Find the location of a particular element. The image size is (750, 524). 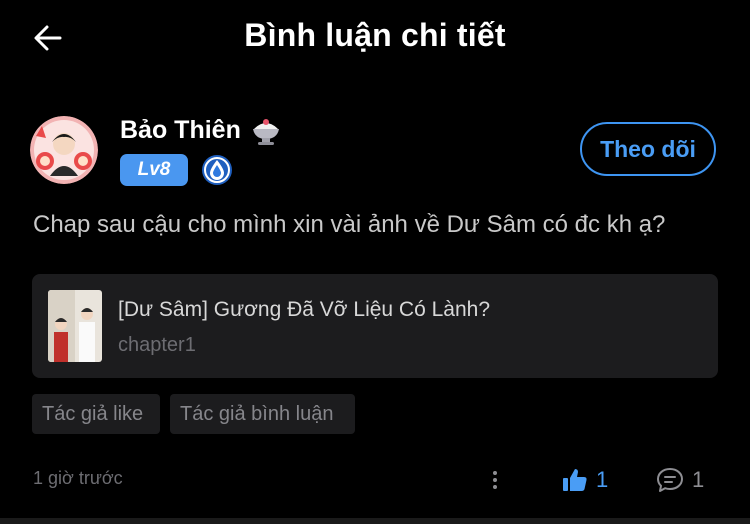

chapter-thumbnail is located at coordinates (75, 326).